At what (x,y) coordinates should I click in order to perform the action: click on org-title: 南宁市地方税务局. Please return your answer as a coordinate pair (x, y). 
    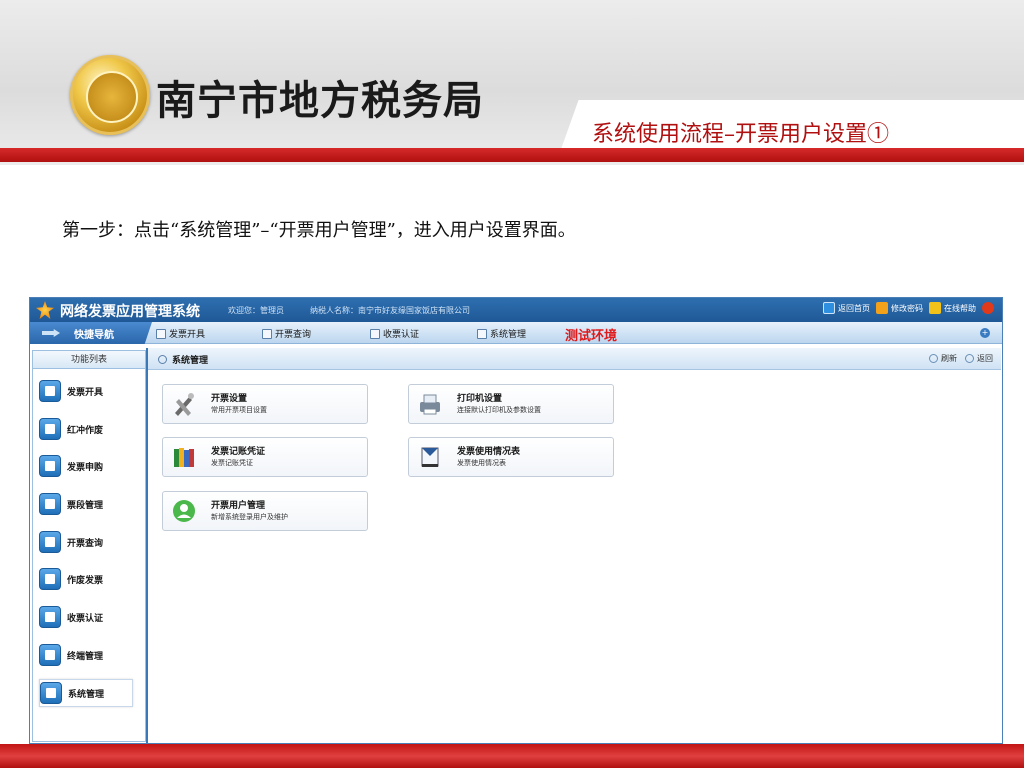
    Looking at the image, I should click on (320, 101).